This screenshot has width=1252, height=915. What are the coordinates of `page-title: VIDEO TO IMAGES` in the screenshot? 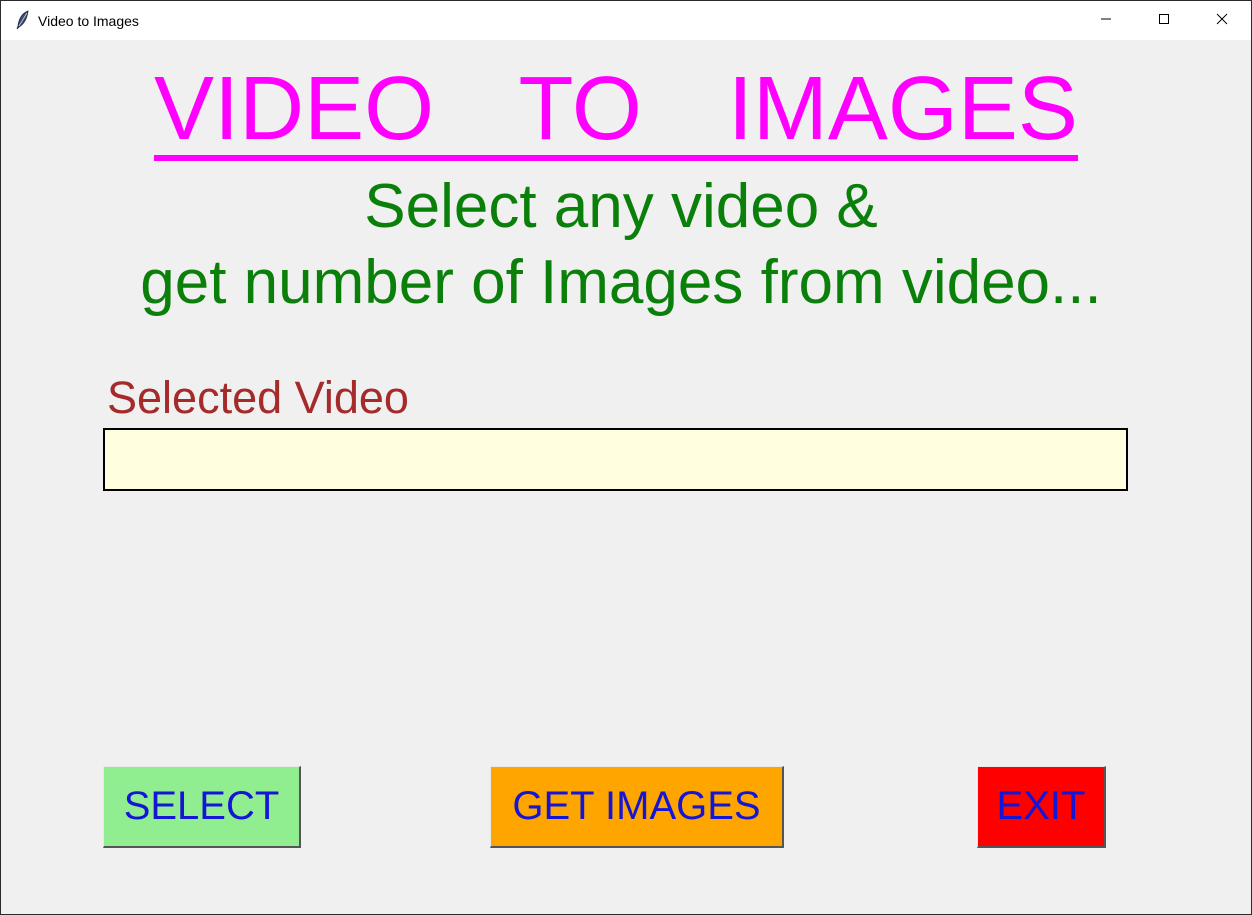 It's located at (616, 110).